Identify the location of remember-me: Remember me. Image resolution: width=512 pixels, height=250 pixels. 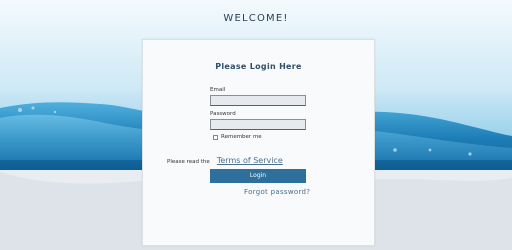
(237, 137).